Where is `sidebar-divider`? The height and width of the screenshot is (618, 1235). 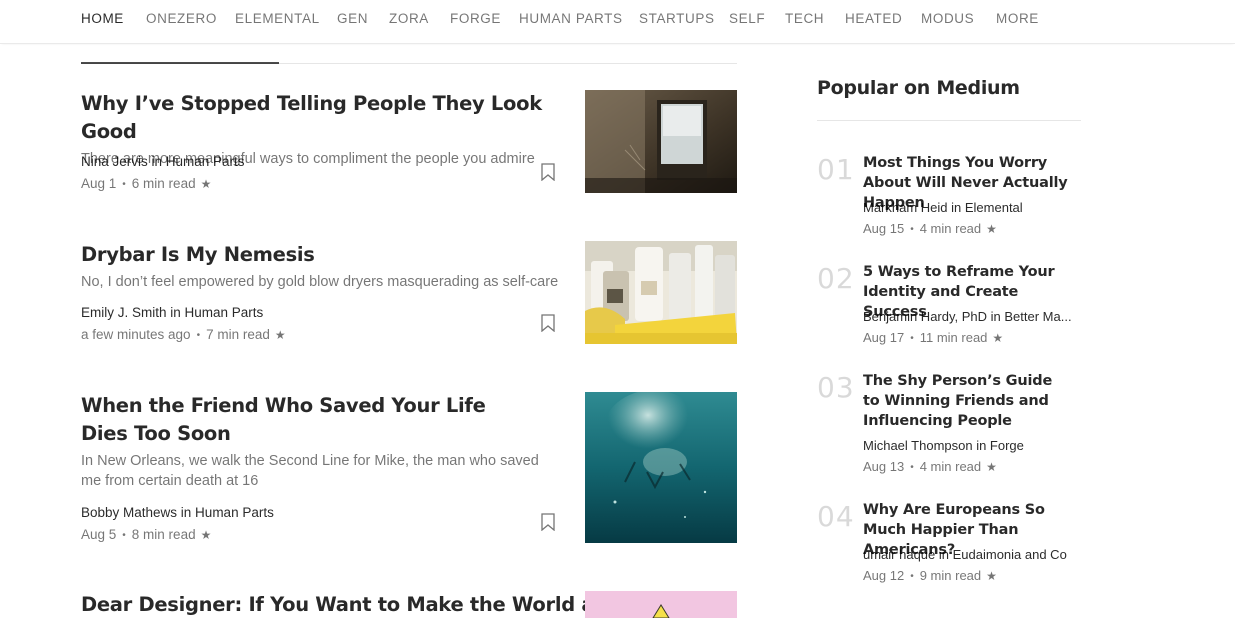
sidebar-divider is located at coordinates (949, 120).